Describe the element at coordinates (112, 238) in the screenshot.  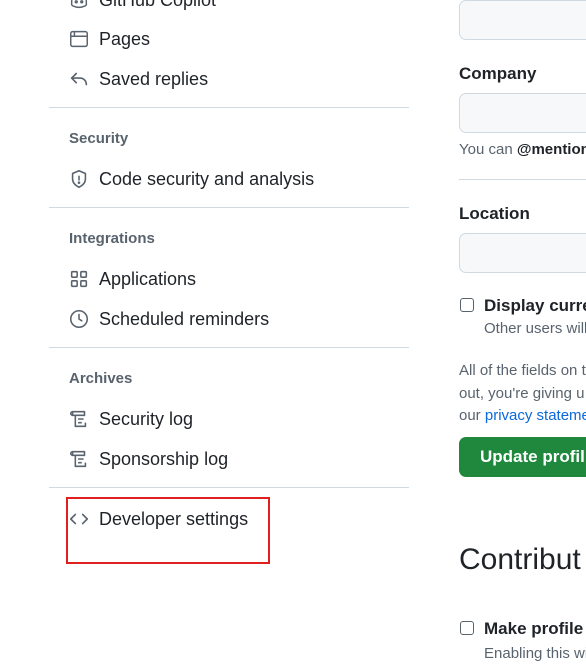
I see `section-title-integrations: Integrations` at that location.